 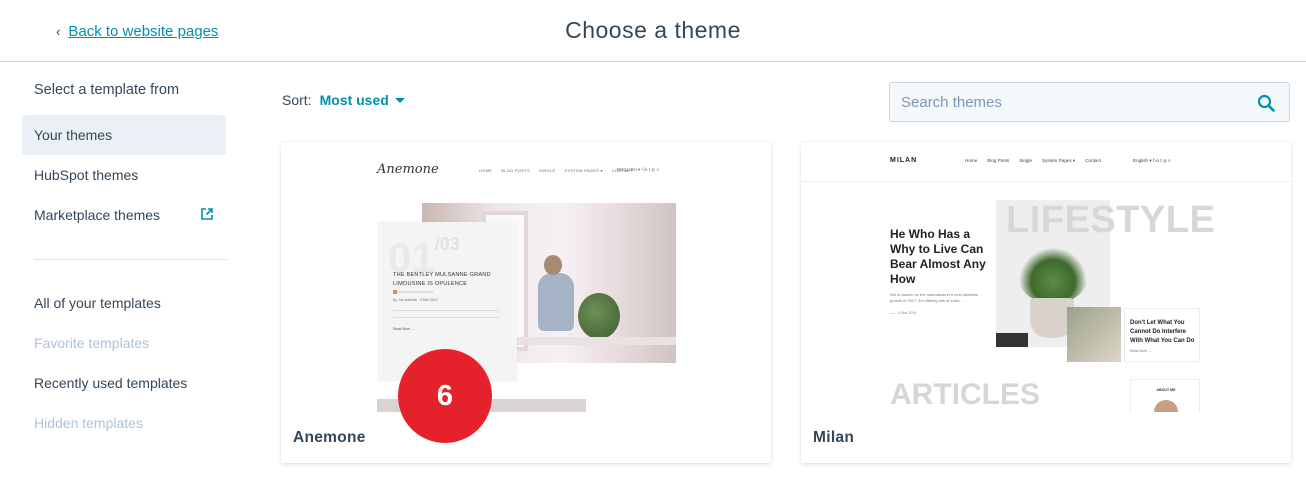 I want to click on preview-nav-item: Contact, so click(x=1093, y=160).